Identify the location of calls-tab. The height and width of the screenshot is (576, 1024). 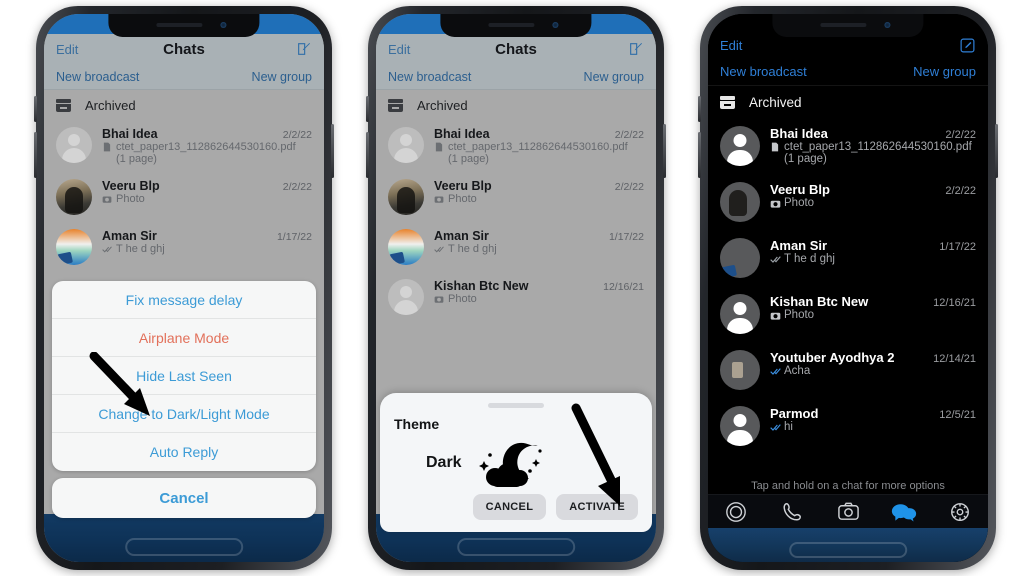
(792, 512).